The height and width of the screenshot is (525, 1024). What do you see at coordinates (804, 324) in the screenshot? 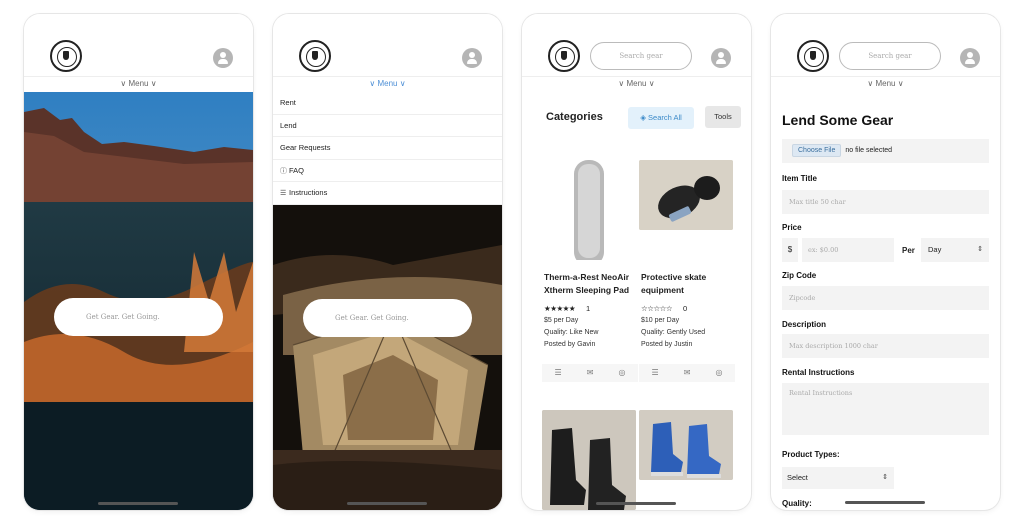
I see `description-label: Description` at bounding box center [804, 324].